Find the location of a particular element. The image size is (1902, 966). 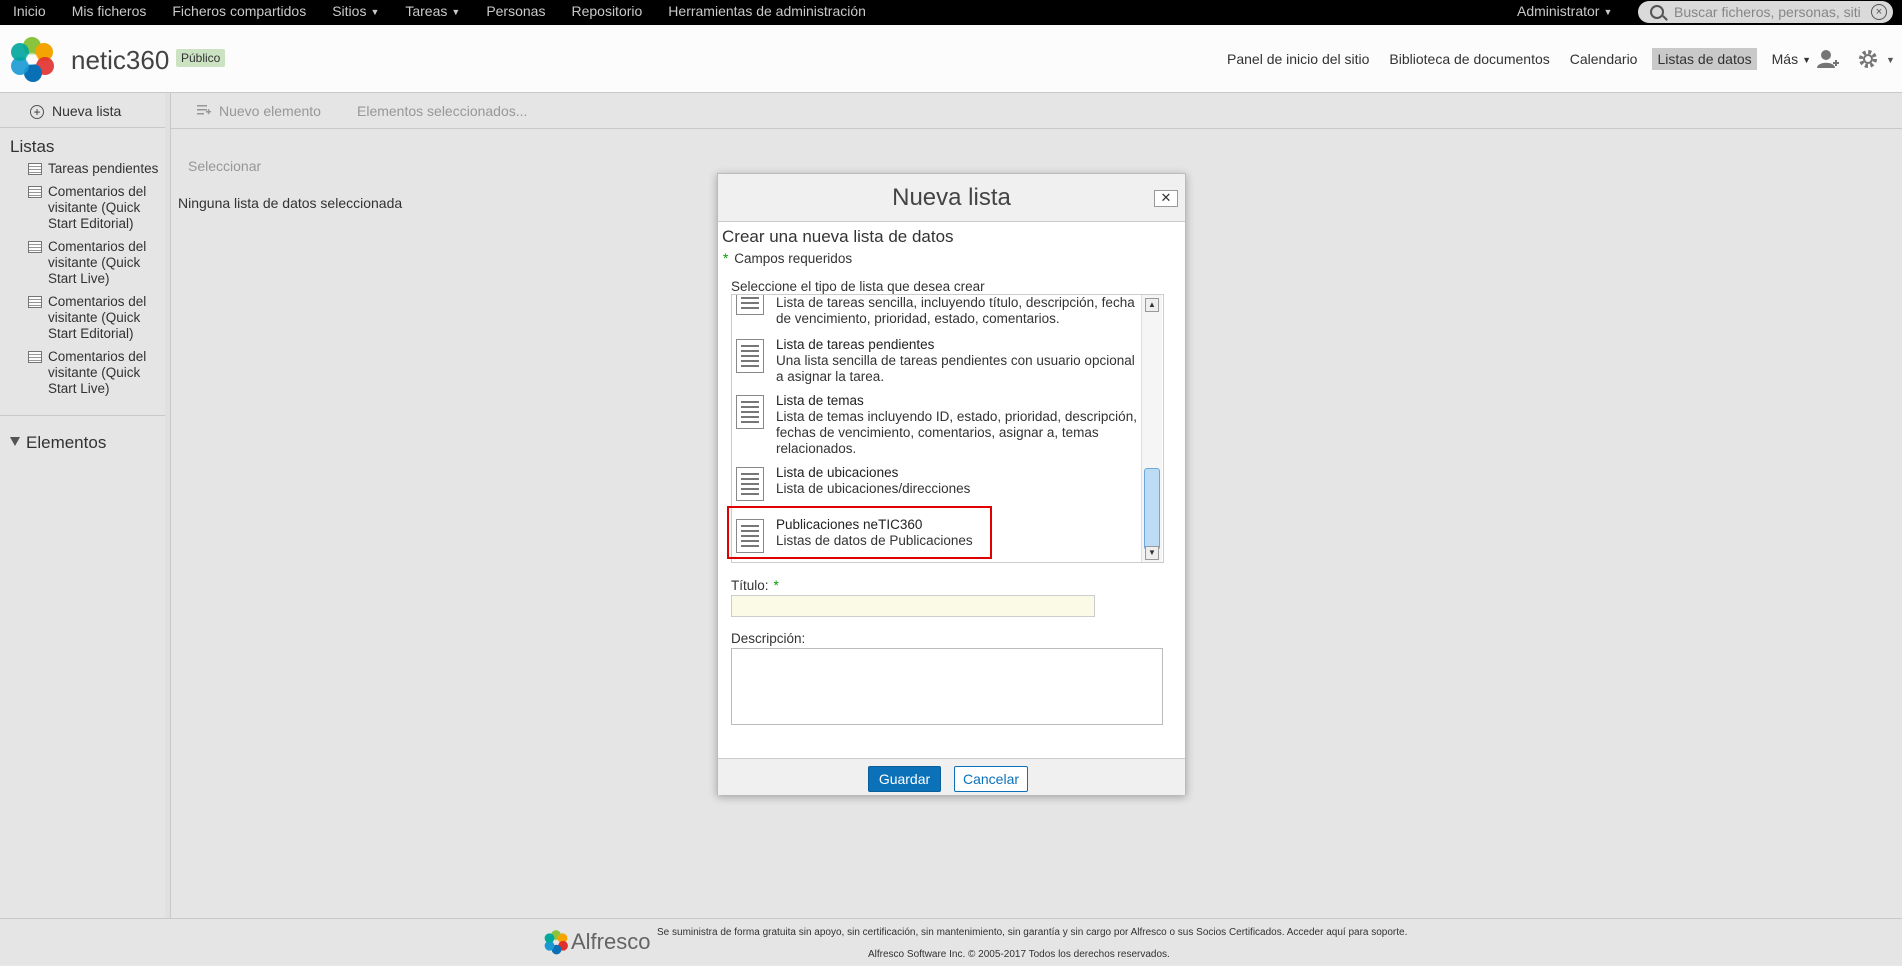

description-label: Descripción: is located at coordinates (768, 638).